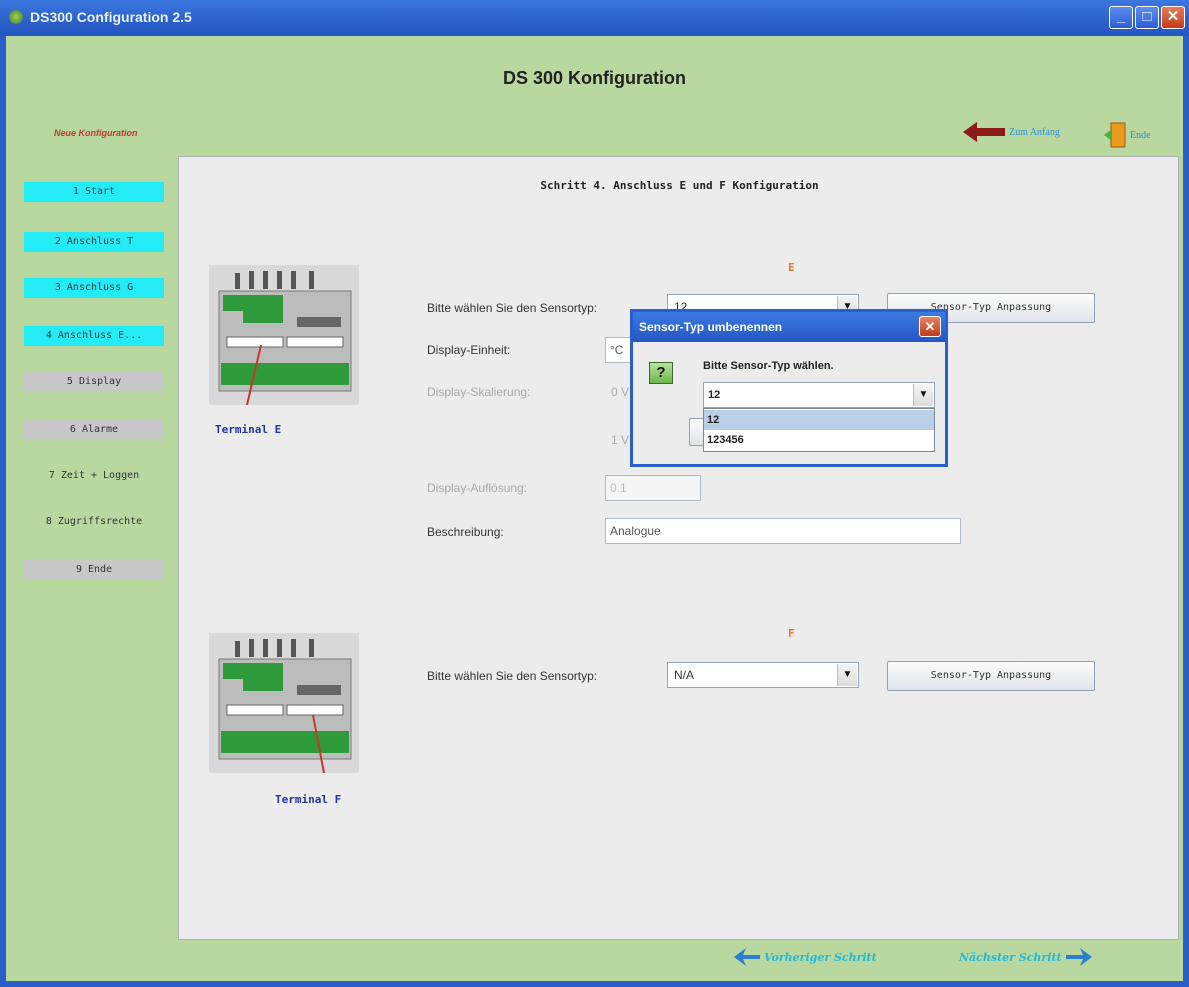 The image size is (1189, 987). I want to click on new-config-link: Neue Konfiguration, so click(96, 133).